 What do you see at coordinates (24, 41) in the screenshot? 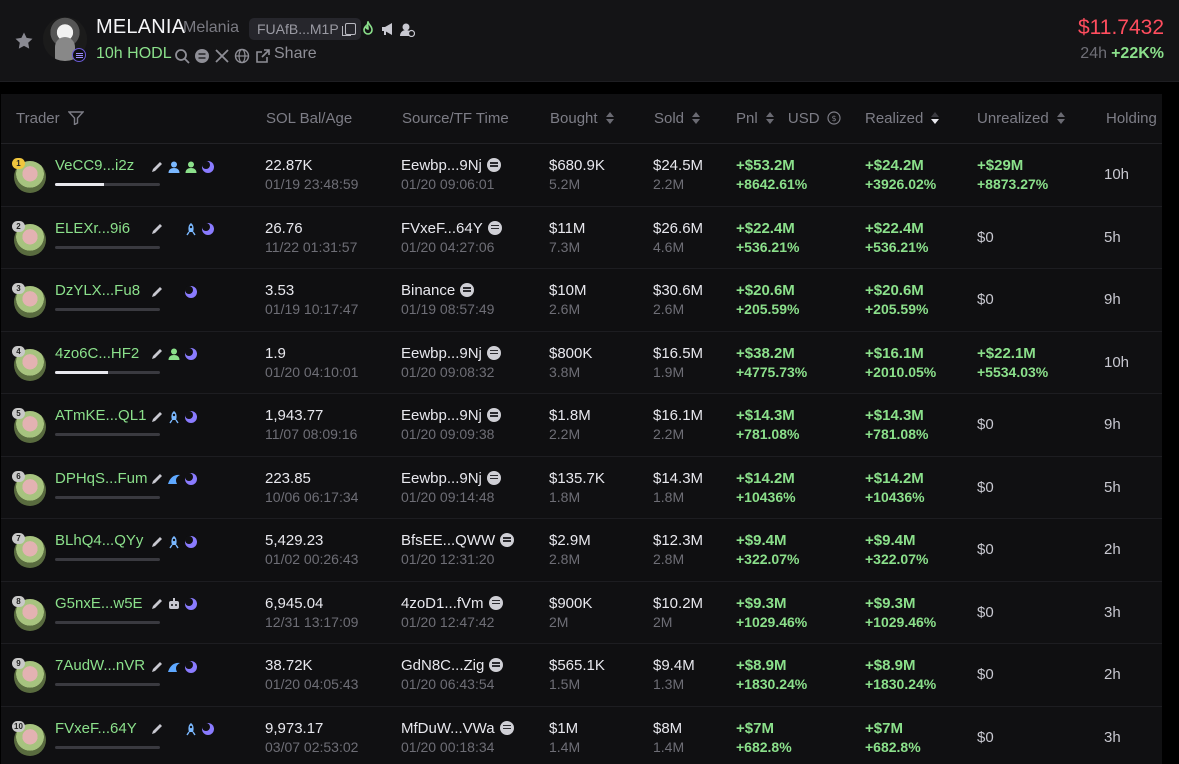
I see `star-icon` at bounding box center [24, 41].